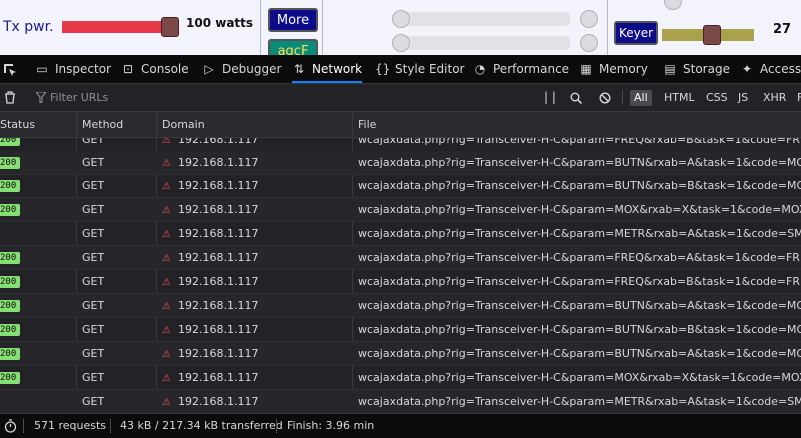 Image resolution: width=801 pixels, height=438 pixels. What do you see at coordinates (327, 69) in the screenshot?
I see `tab-network: ⇅ Network` at bounding box center [327, 69].